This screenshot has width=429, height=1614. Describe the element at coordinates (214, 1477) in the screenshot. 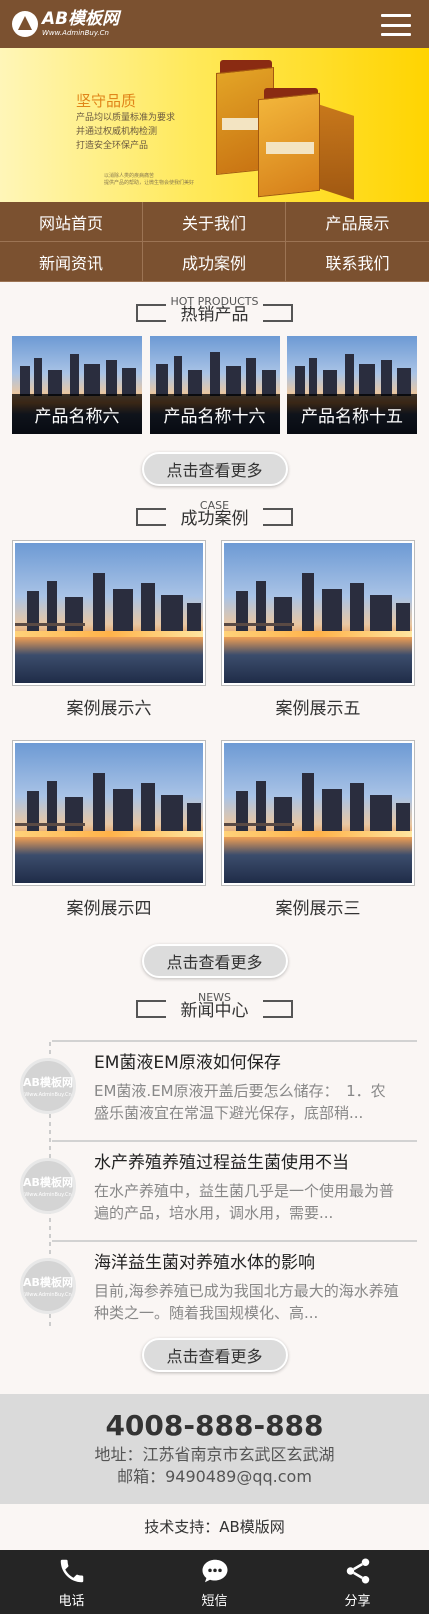

I see `footer-email: 邮箱：9490489@qq.com` at that location.